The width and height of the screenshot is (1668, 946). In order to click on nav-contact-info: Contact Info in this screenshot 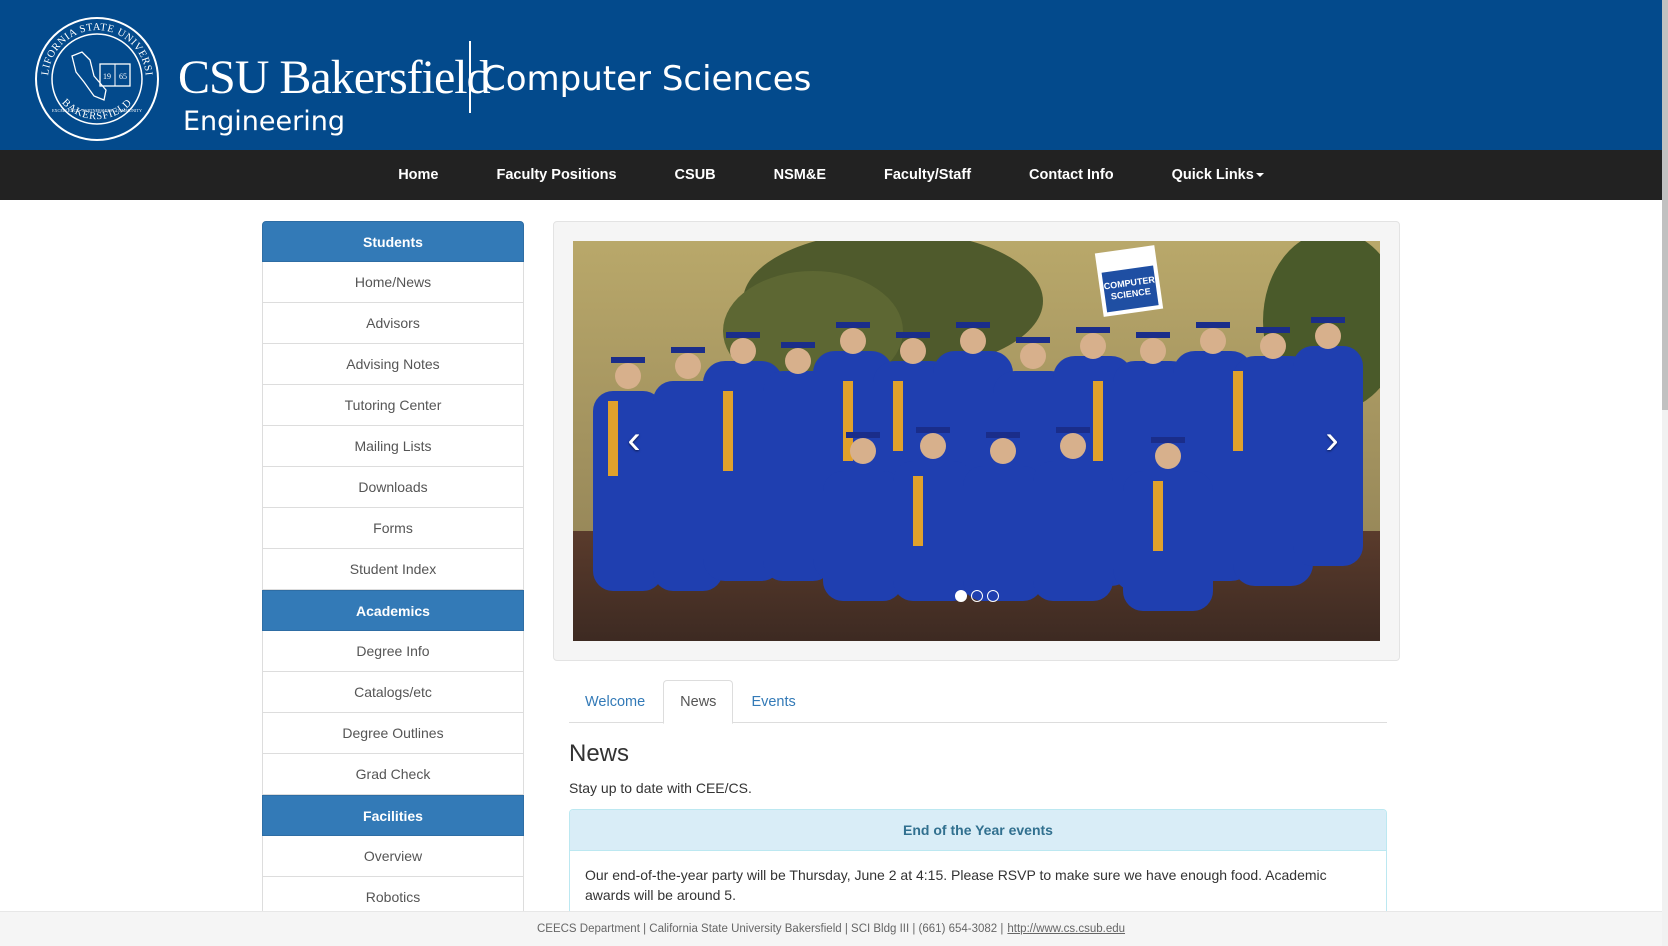, I will do `click(1071, 175)`.